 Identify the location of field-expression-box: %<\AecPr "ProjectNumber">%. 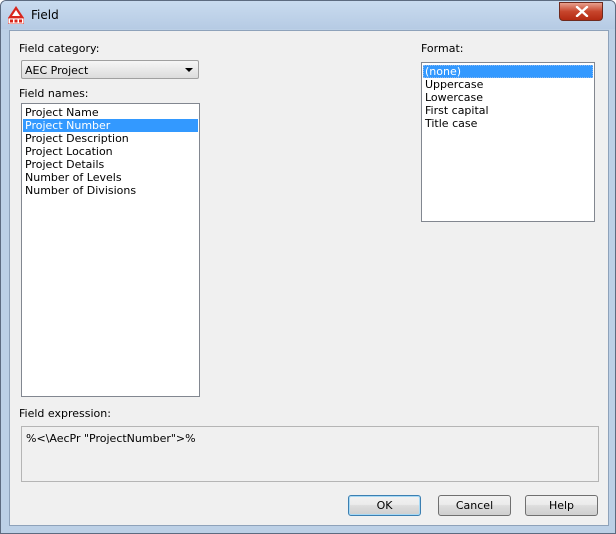
(310, 454).